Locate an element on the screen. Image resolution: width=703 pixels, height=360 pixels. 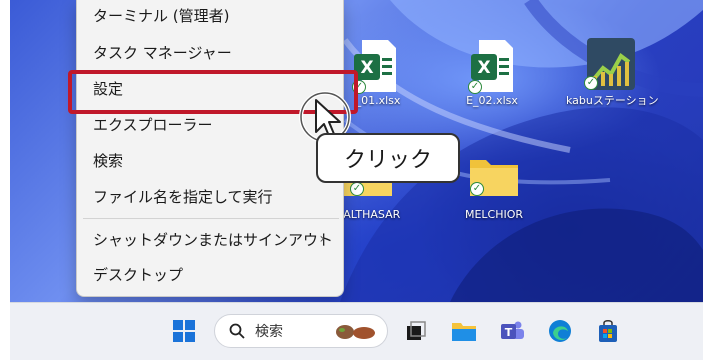
start-icon is located at coordinates (184, 331).